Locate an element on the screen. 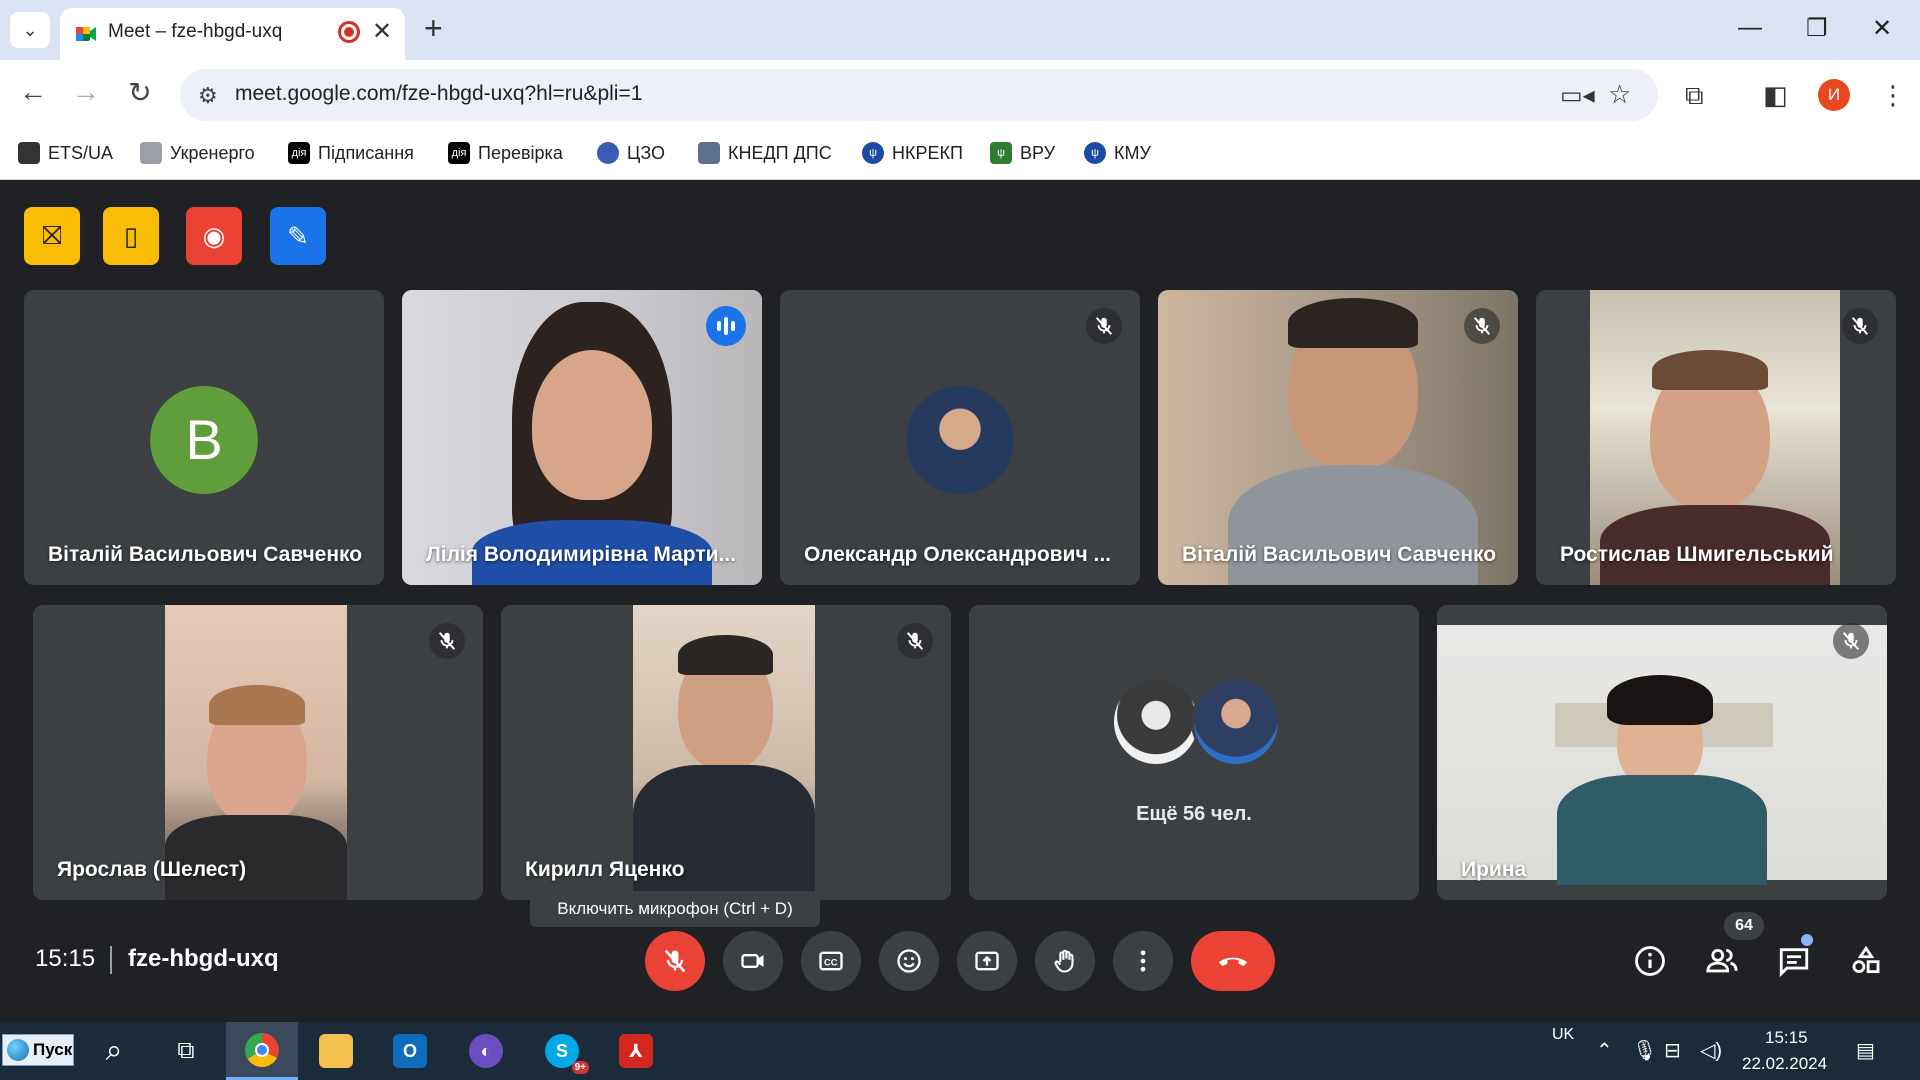  participant-name: Ирина is located at coordinates (1494, 869).